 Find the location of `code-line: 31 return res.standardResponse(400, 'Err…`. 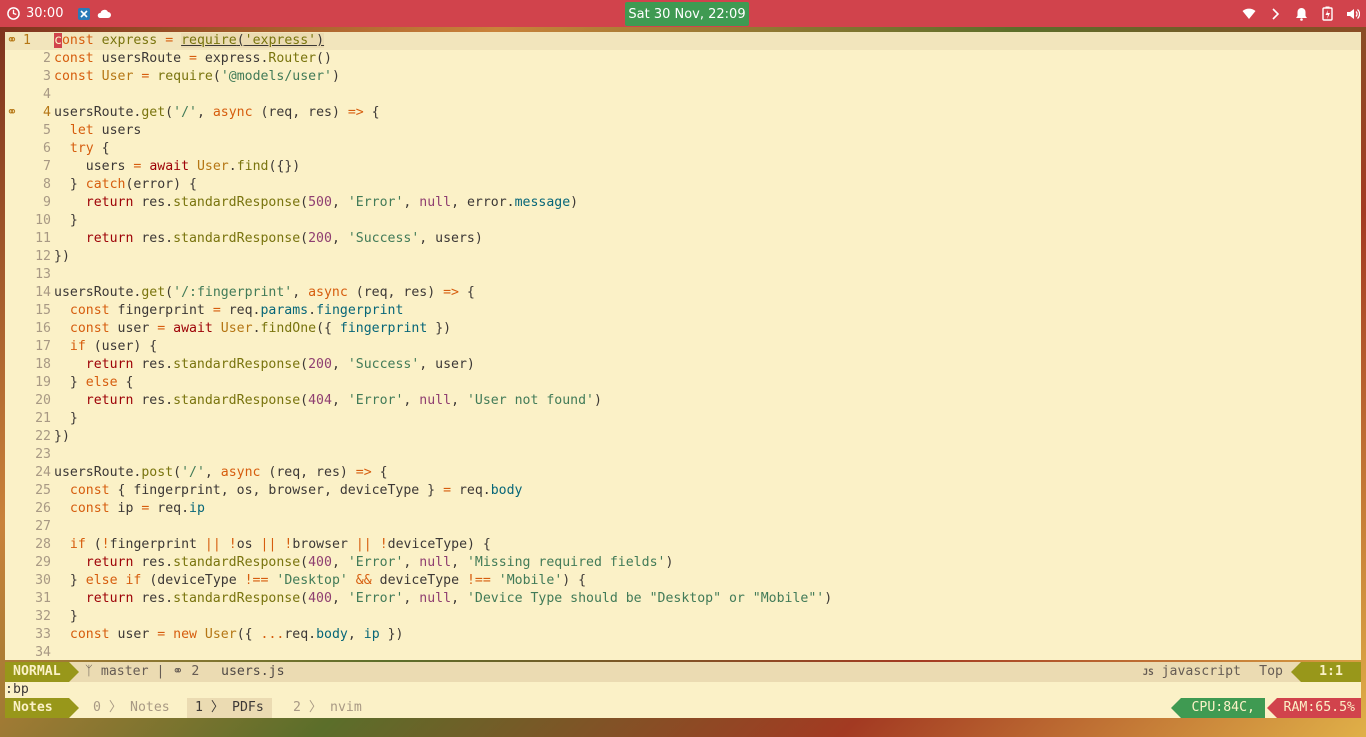

code-line: 31 return res.standardResponse(400, 'Err… is located at coordinates (683, 599).